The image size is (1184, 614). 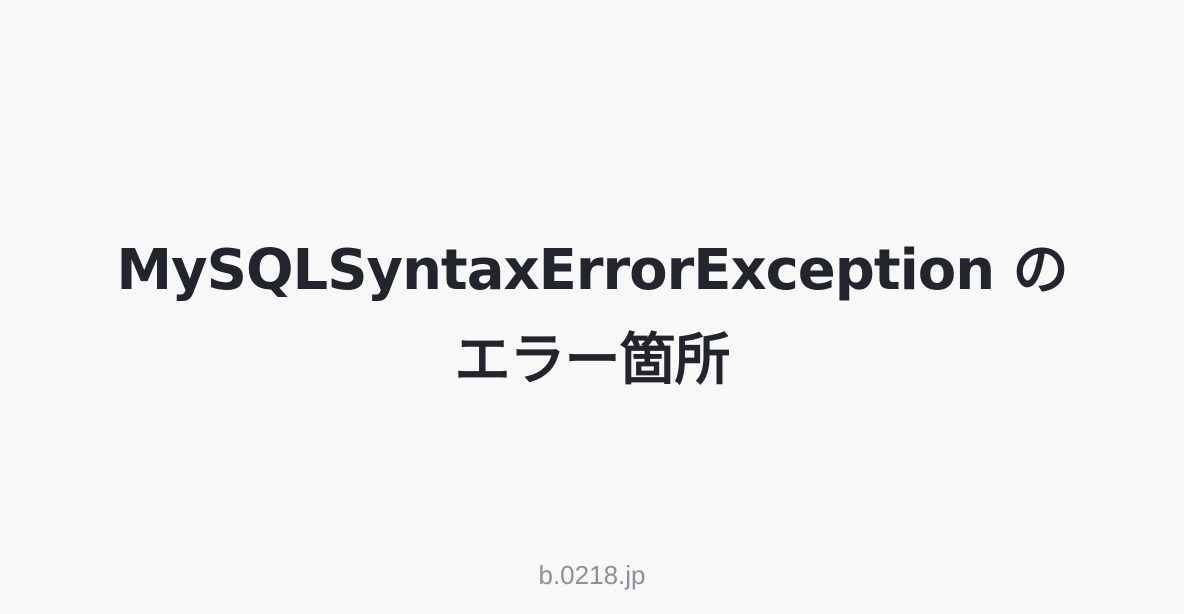 I want to click on site-domain: b.0218.jp, so click(x=592, y=575).